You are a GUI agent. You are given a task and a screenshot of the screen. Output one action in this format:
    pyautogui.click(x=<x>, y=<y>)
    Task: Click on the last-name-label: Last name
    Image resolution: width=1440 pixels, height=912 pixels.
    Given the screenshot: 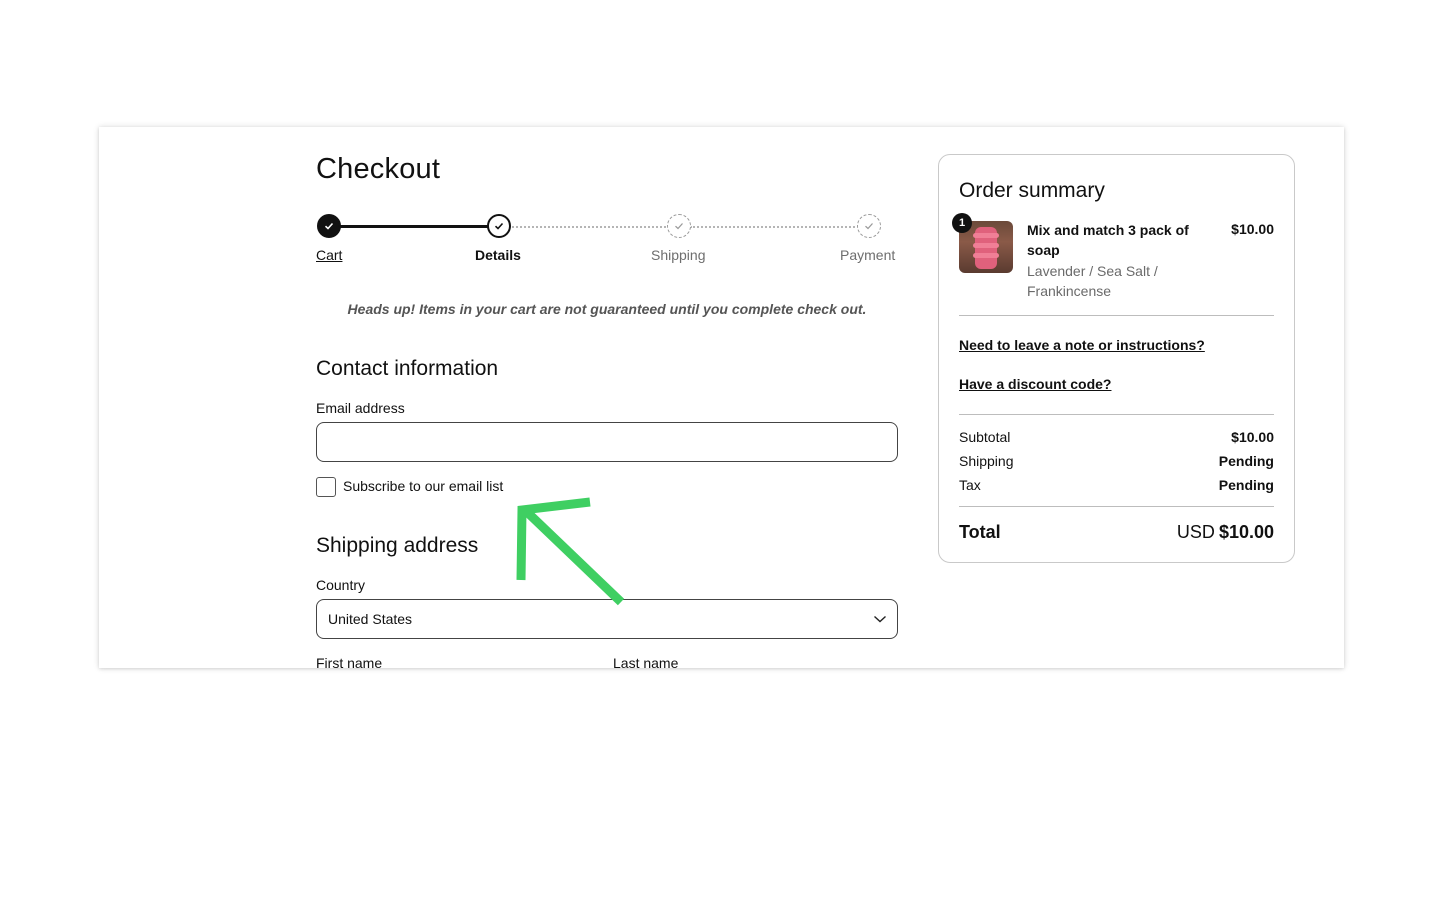 What is the action you would take?
    pyautogui.click(x=646, y=661)
    